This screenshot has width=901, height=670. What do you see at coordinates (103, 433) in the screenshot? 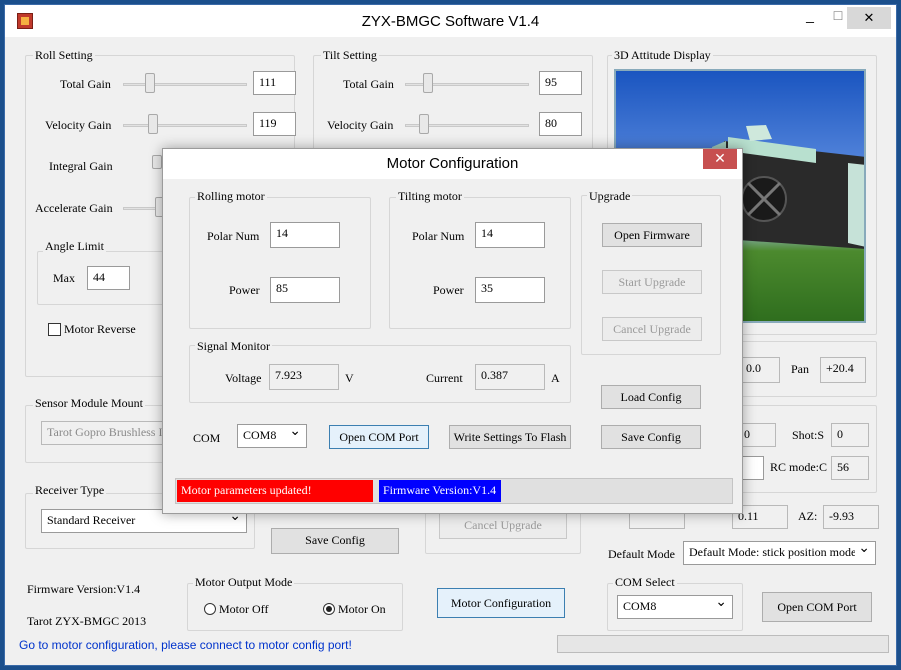
I see `sensor-mount-select: Tarot Gopro Brushless I` at bounding box center [103, 433].